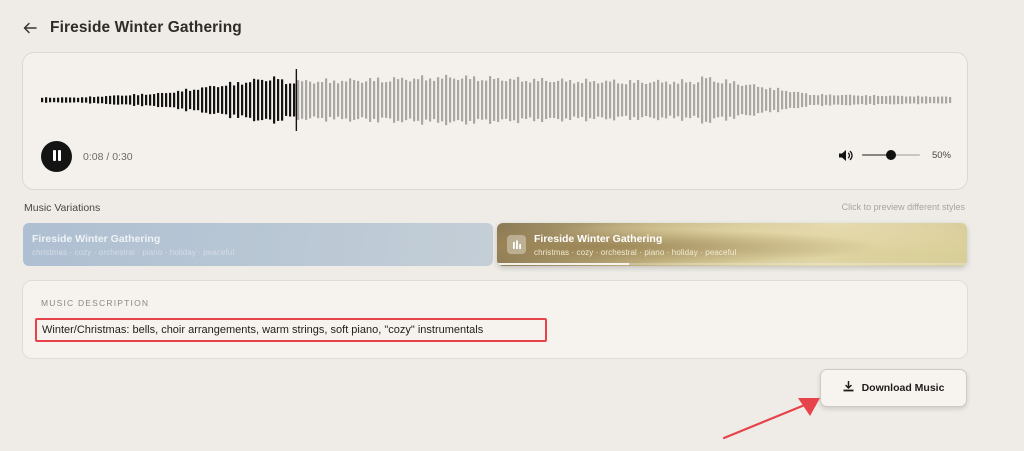 This screenshot has width=1024, height=451. I want to click on description-label: MUSIC DESCRIPTION, so click(95, 303).